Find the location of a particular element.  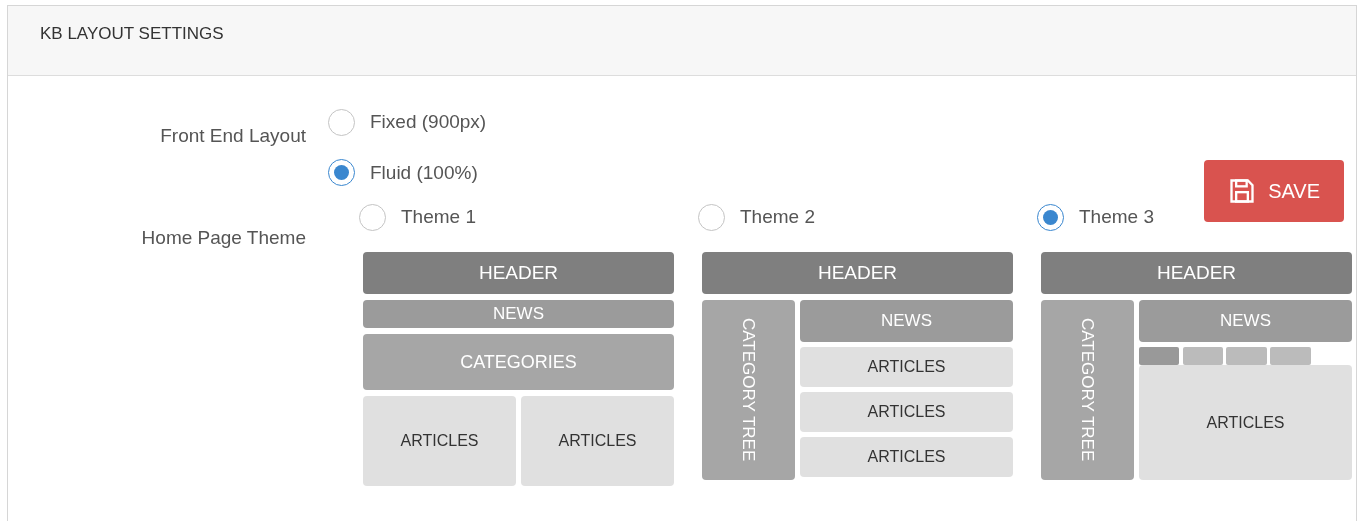

panel-title: KB LAYOUT SETTINGS is located at coordinates (132, 33).